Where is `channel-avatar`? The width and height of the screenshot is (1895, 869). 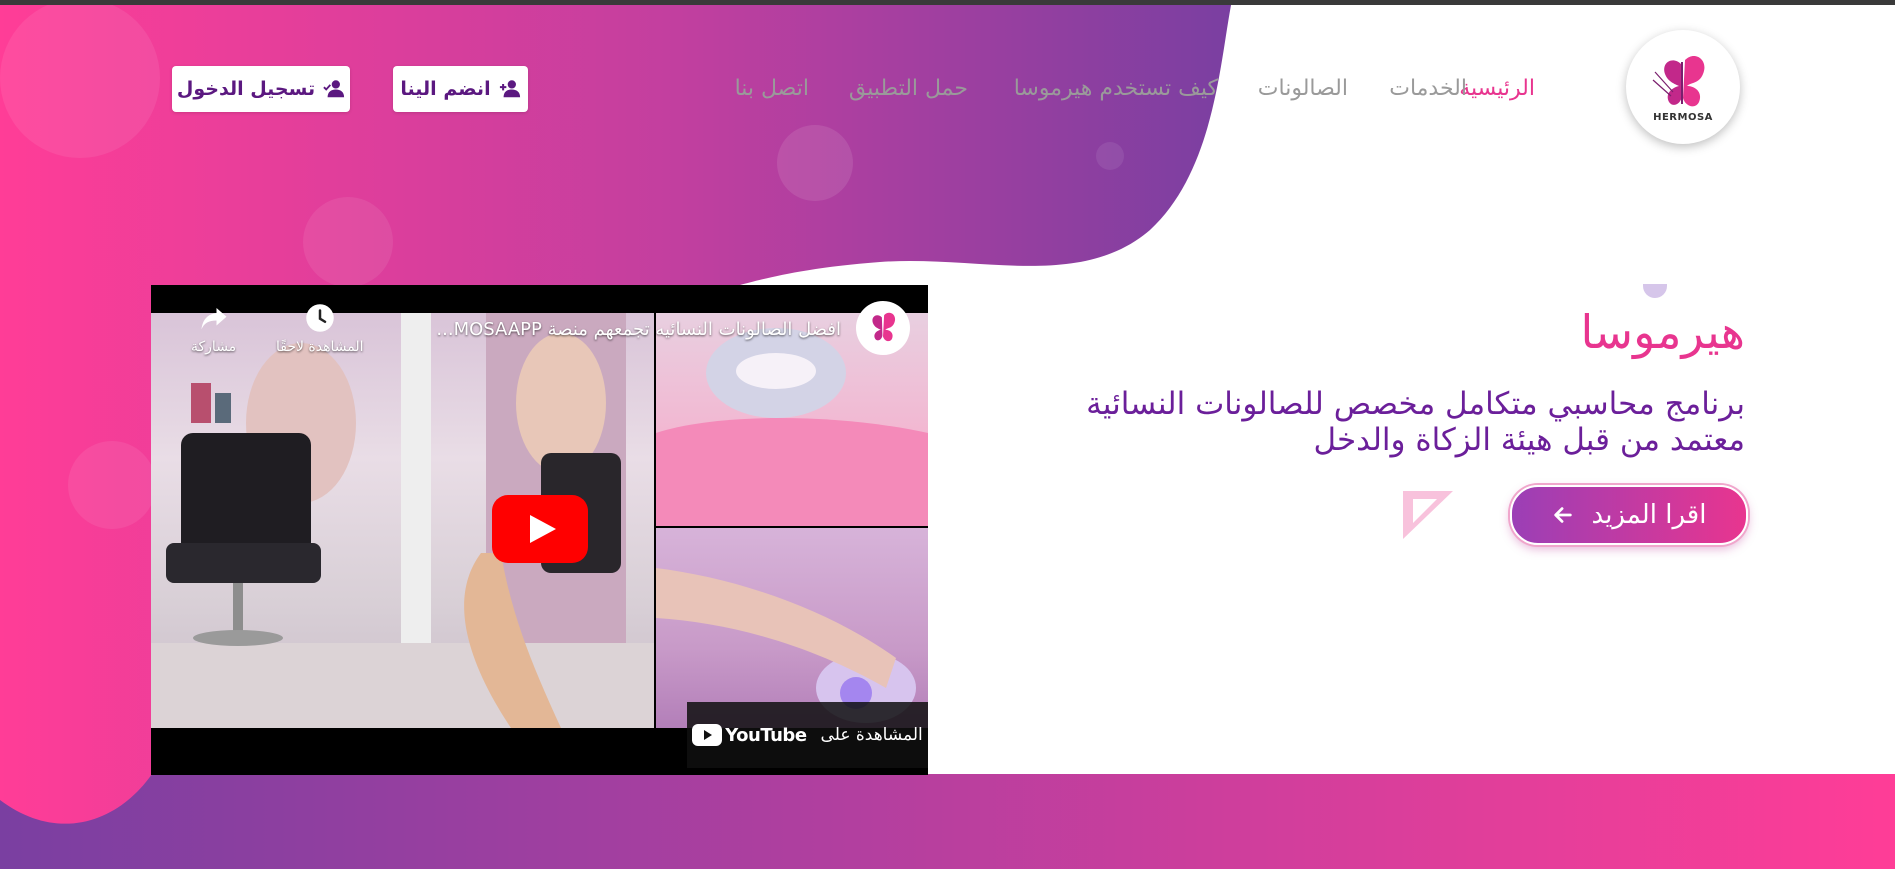
channel-avatar is located at coordinates (883, 328).